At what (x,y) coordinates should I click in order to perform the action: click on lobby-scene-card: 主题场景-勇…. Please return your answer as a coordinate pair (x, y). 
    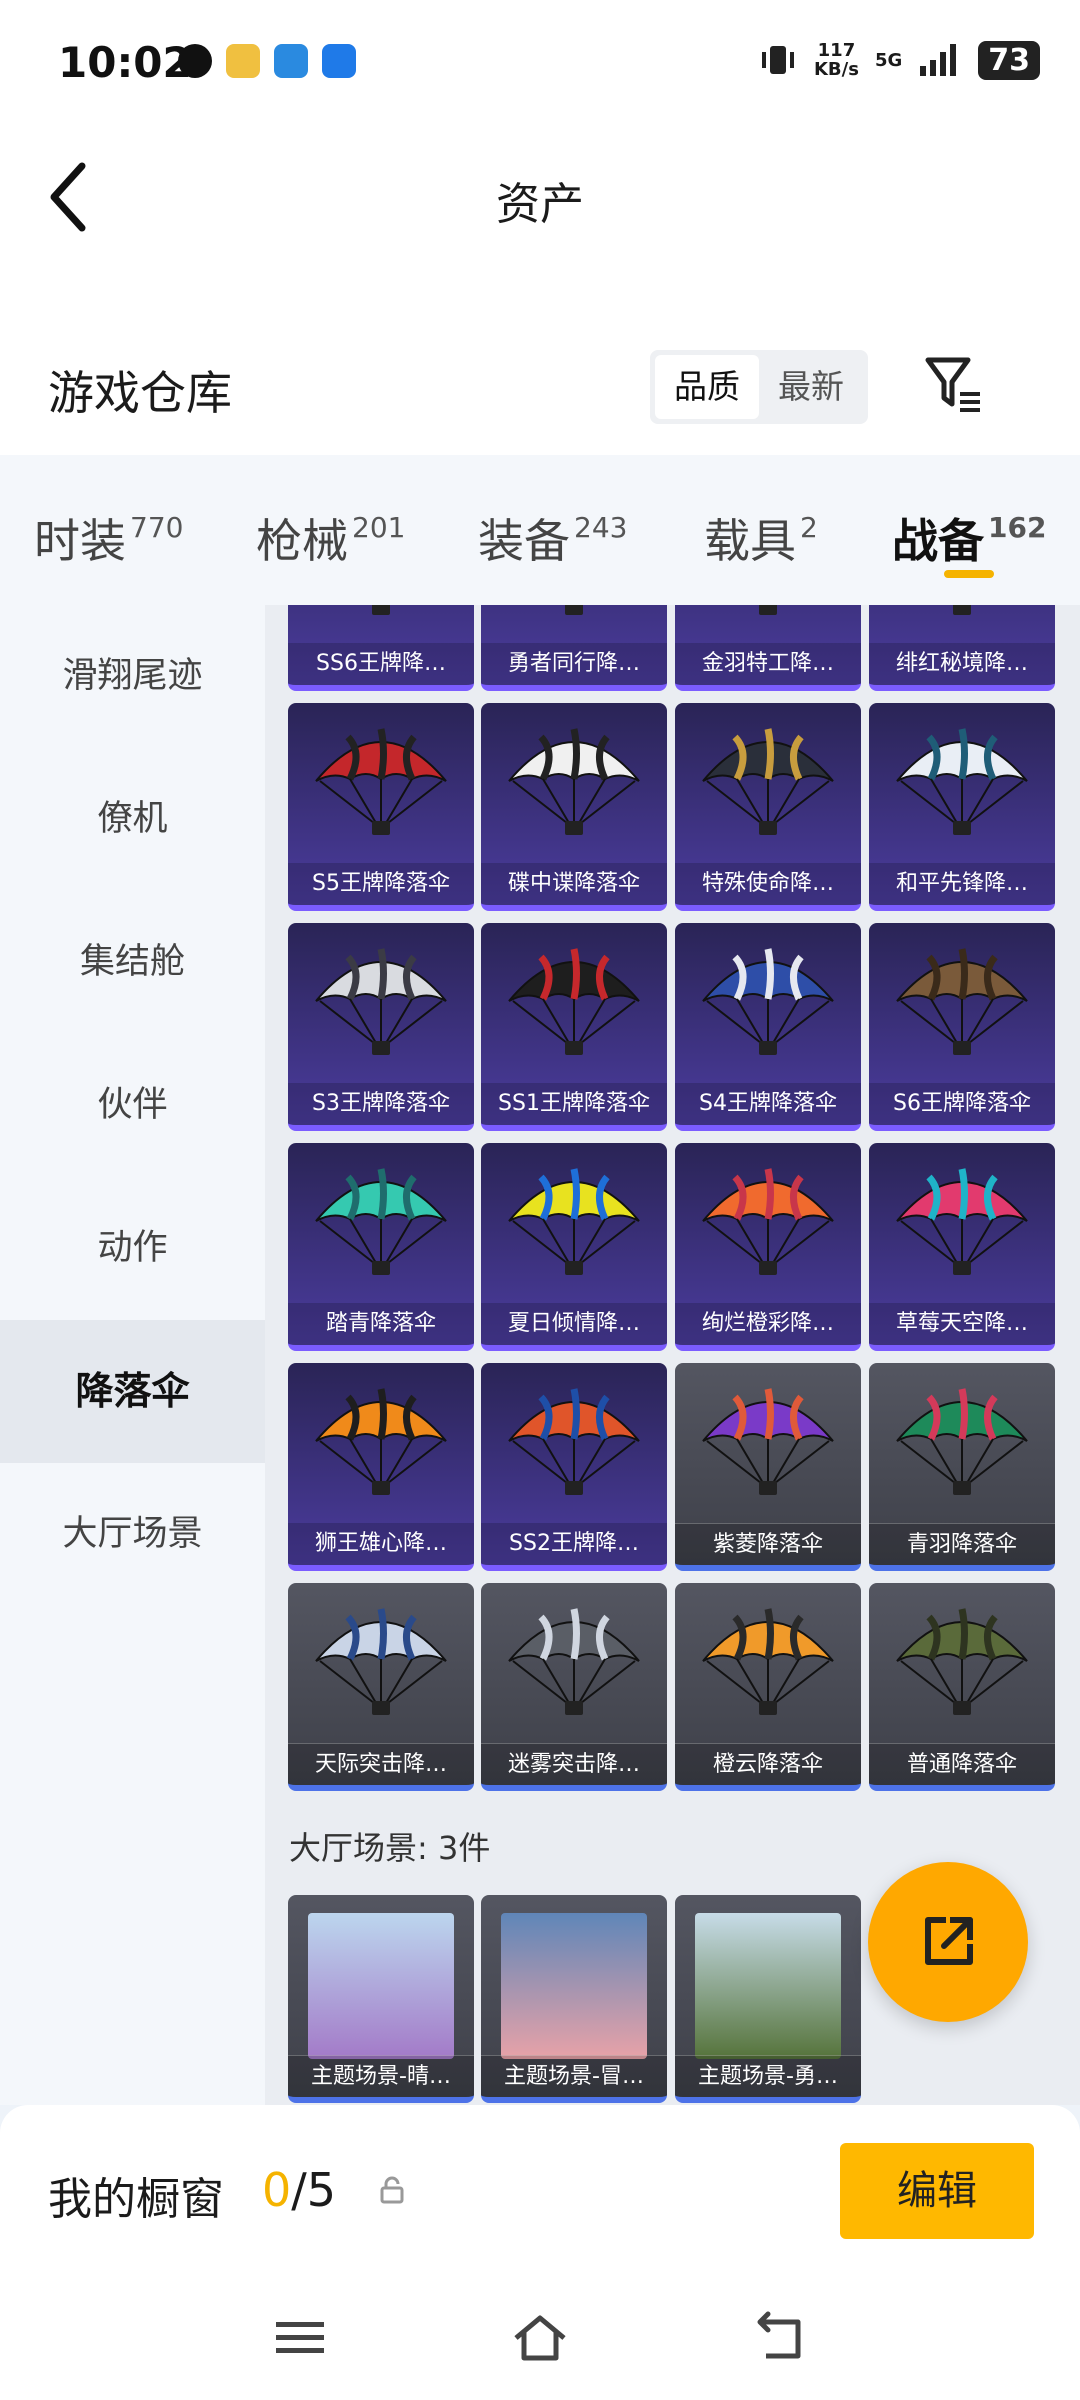
    Looking at the image, I should click on (768, 1999).